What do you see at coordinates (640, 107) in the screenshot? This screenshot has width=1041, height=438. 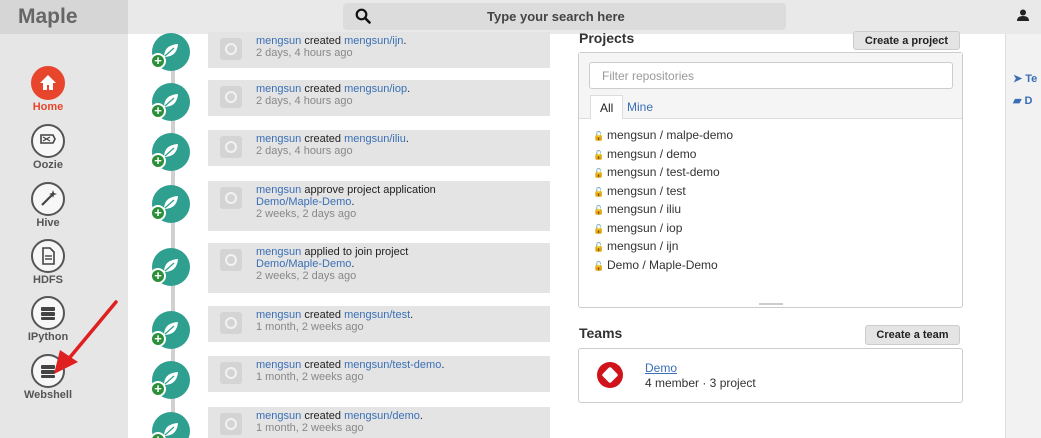 I see `tab-mine: Mine` at bounding box center [640, 107].